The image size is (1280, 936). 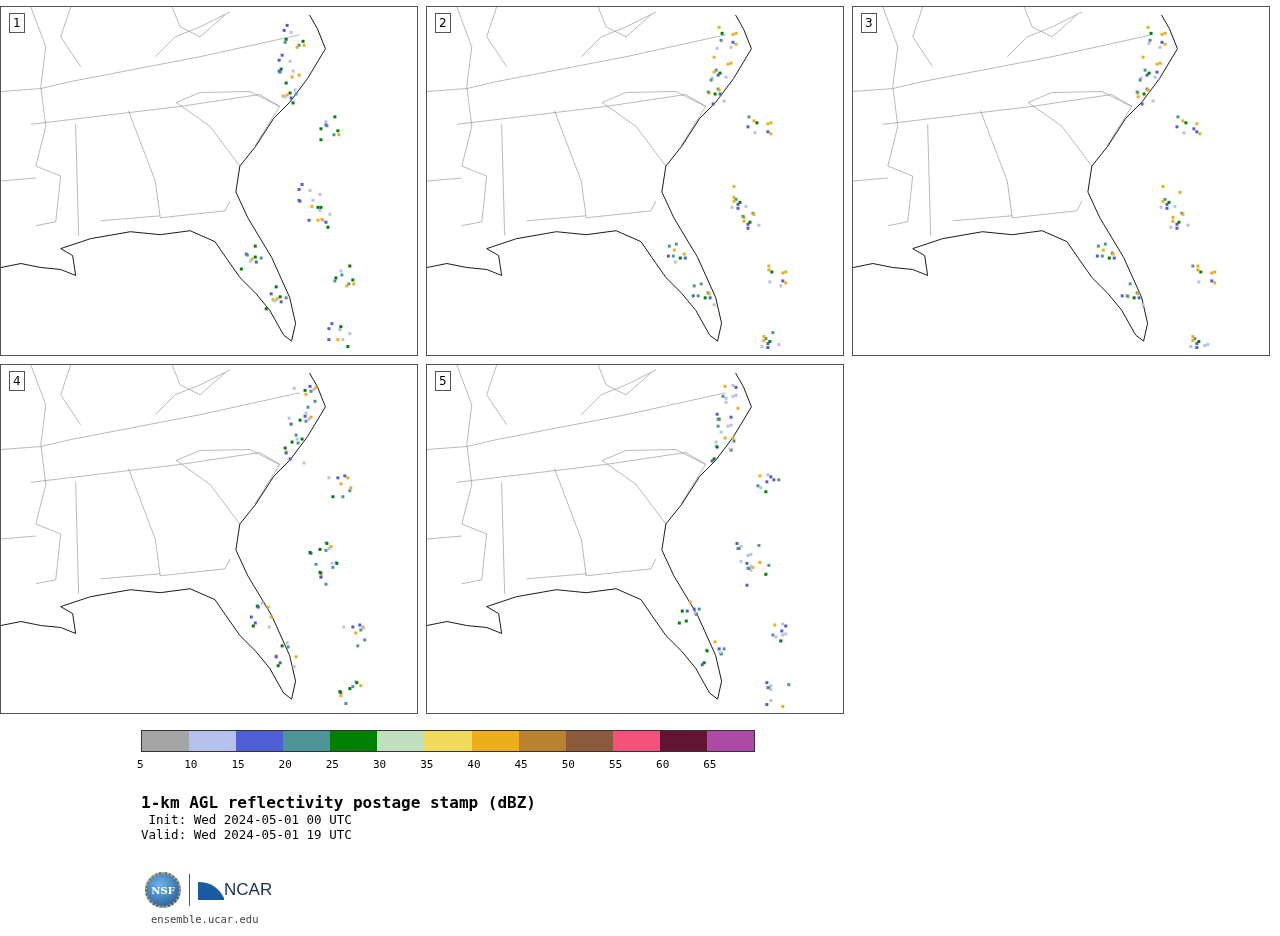 What do you see at coordinates (339, 802) in the screenshot?
I see `chart-title: 1-km AGL reflectivity postage stamp (dBZ)` at bounding box center [339, 802].